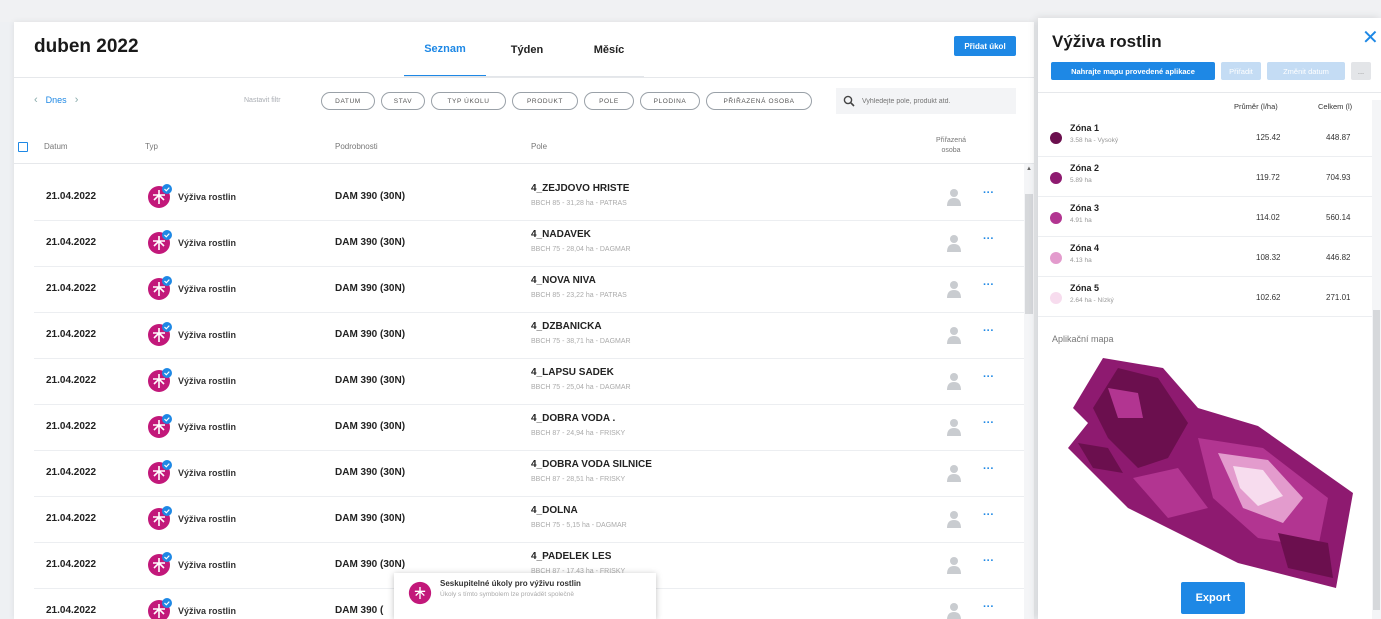 The image size is (1381, 619). Describe the element at coordinates (1085, 248) in the screenshot. I see `zone-name: Zóna 4` at that location.